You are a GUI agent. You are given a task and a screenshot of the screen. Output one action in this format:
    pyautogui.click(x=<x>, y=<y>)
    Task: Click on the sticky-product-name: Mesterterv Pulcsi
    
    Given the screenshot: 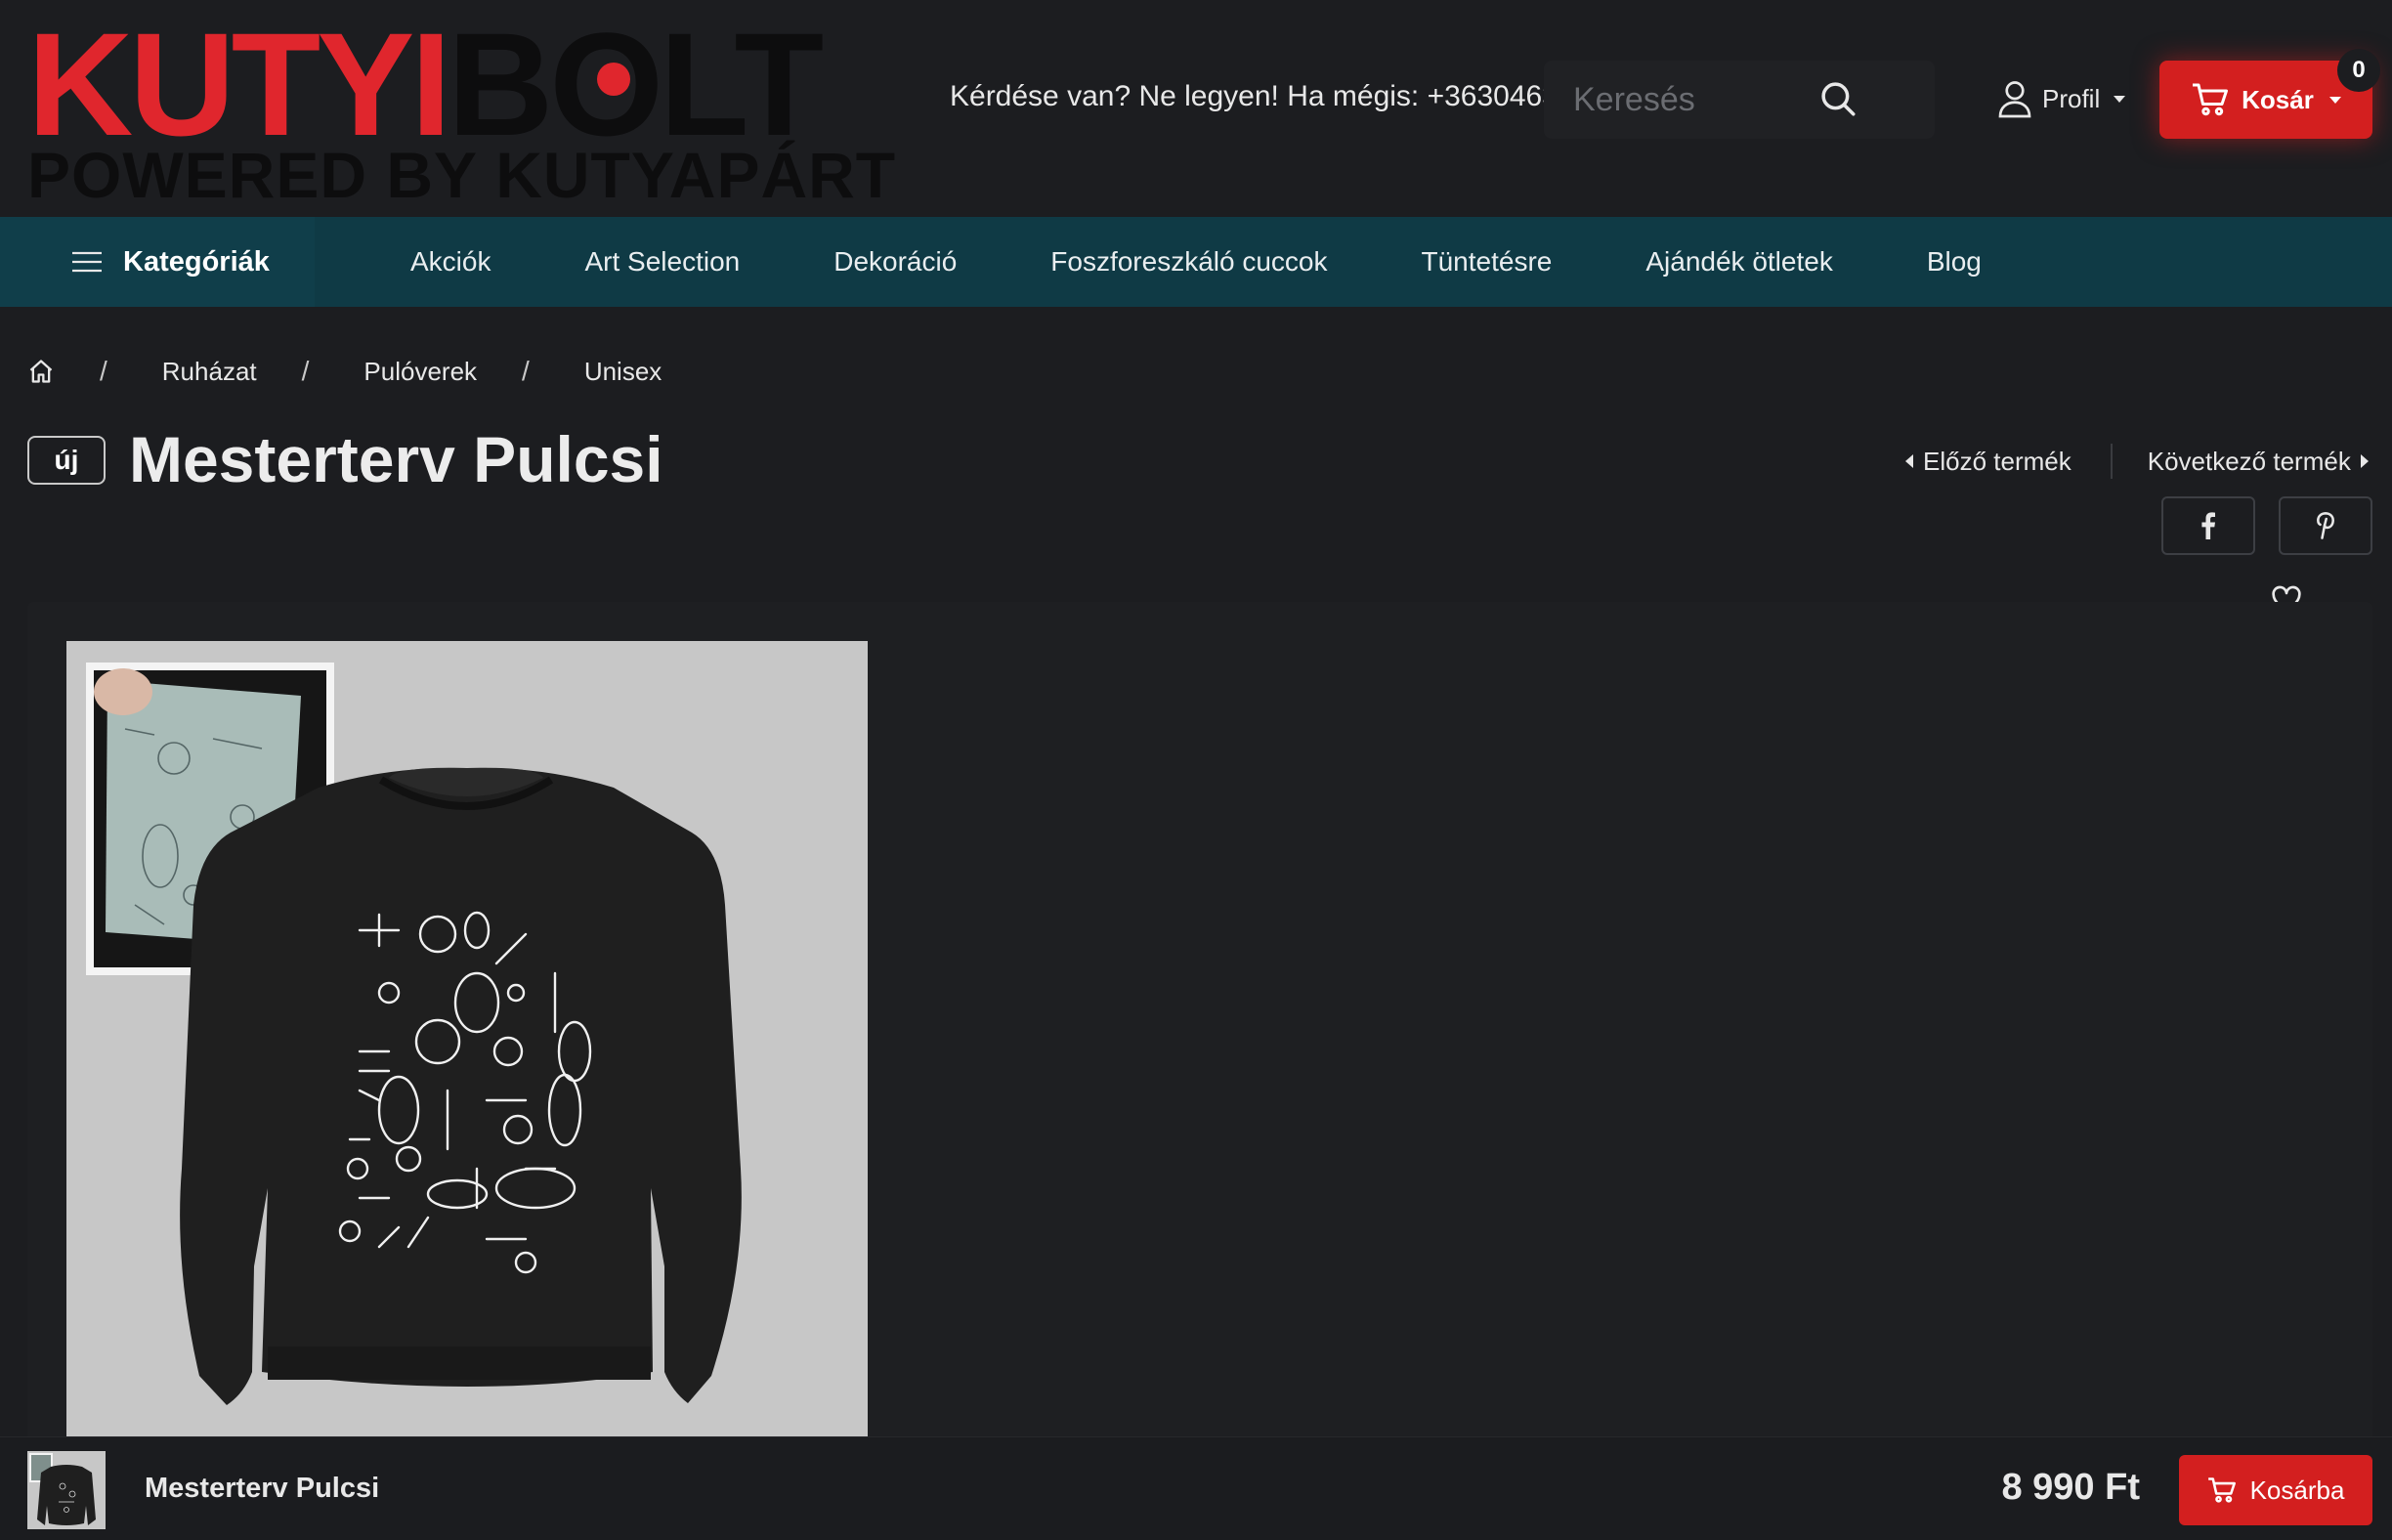 What is the action you would take?
    pyautogui.click(x=262, y=1488)
    